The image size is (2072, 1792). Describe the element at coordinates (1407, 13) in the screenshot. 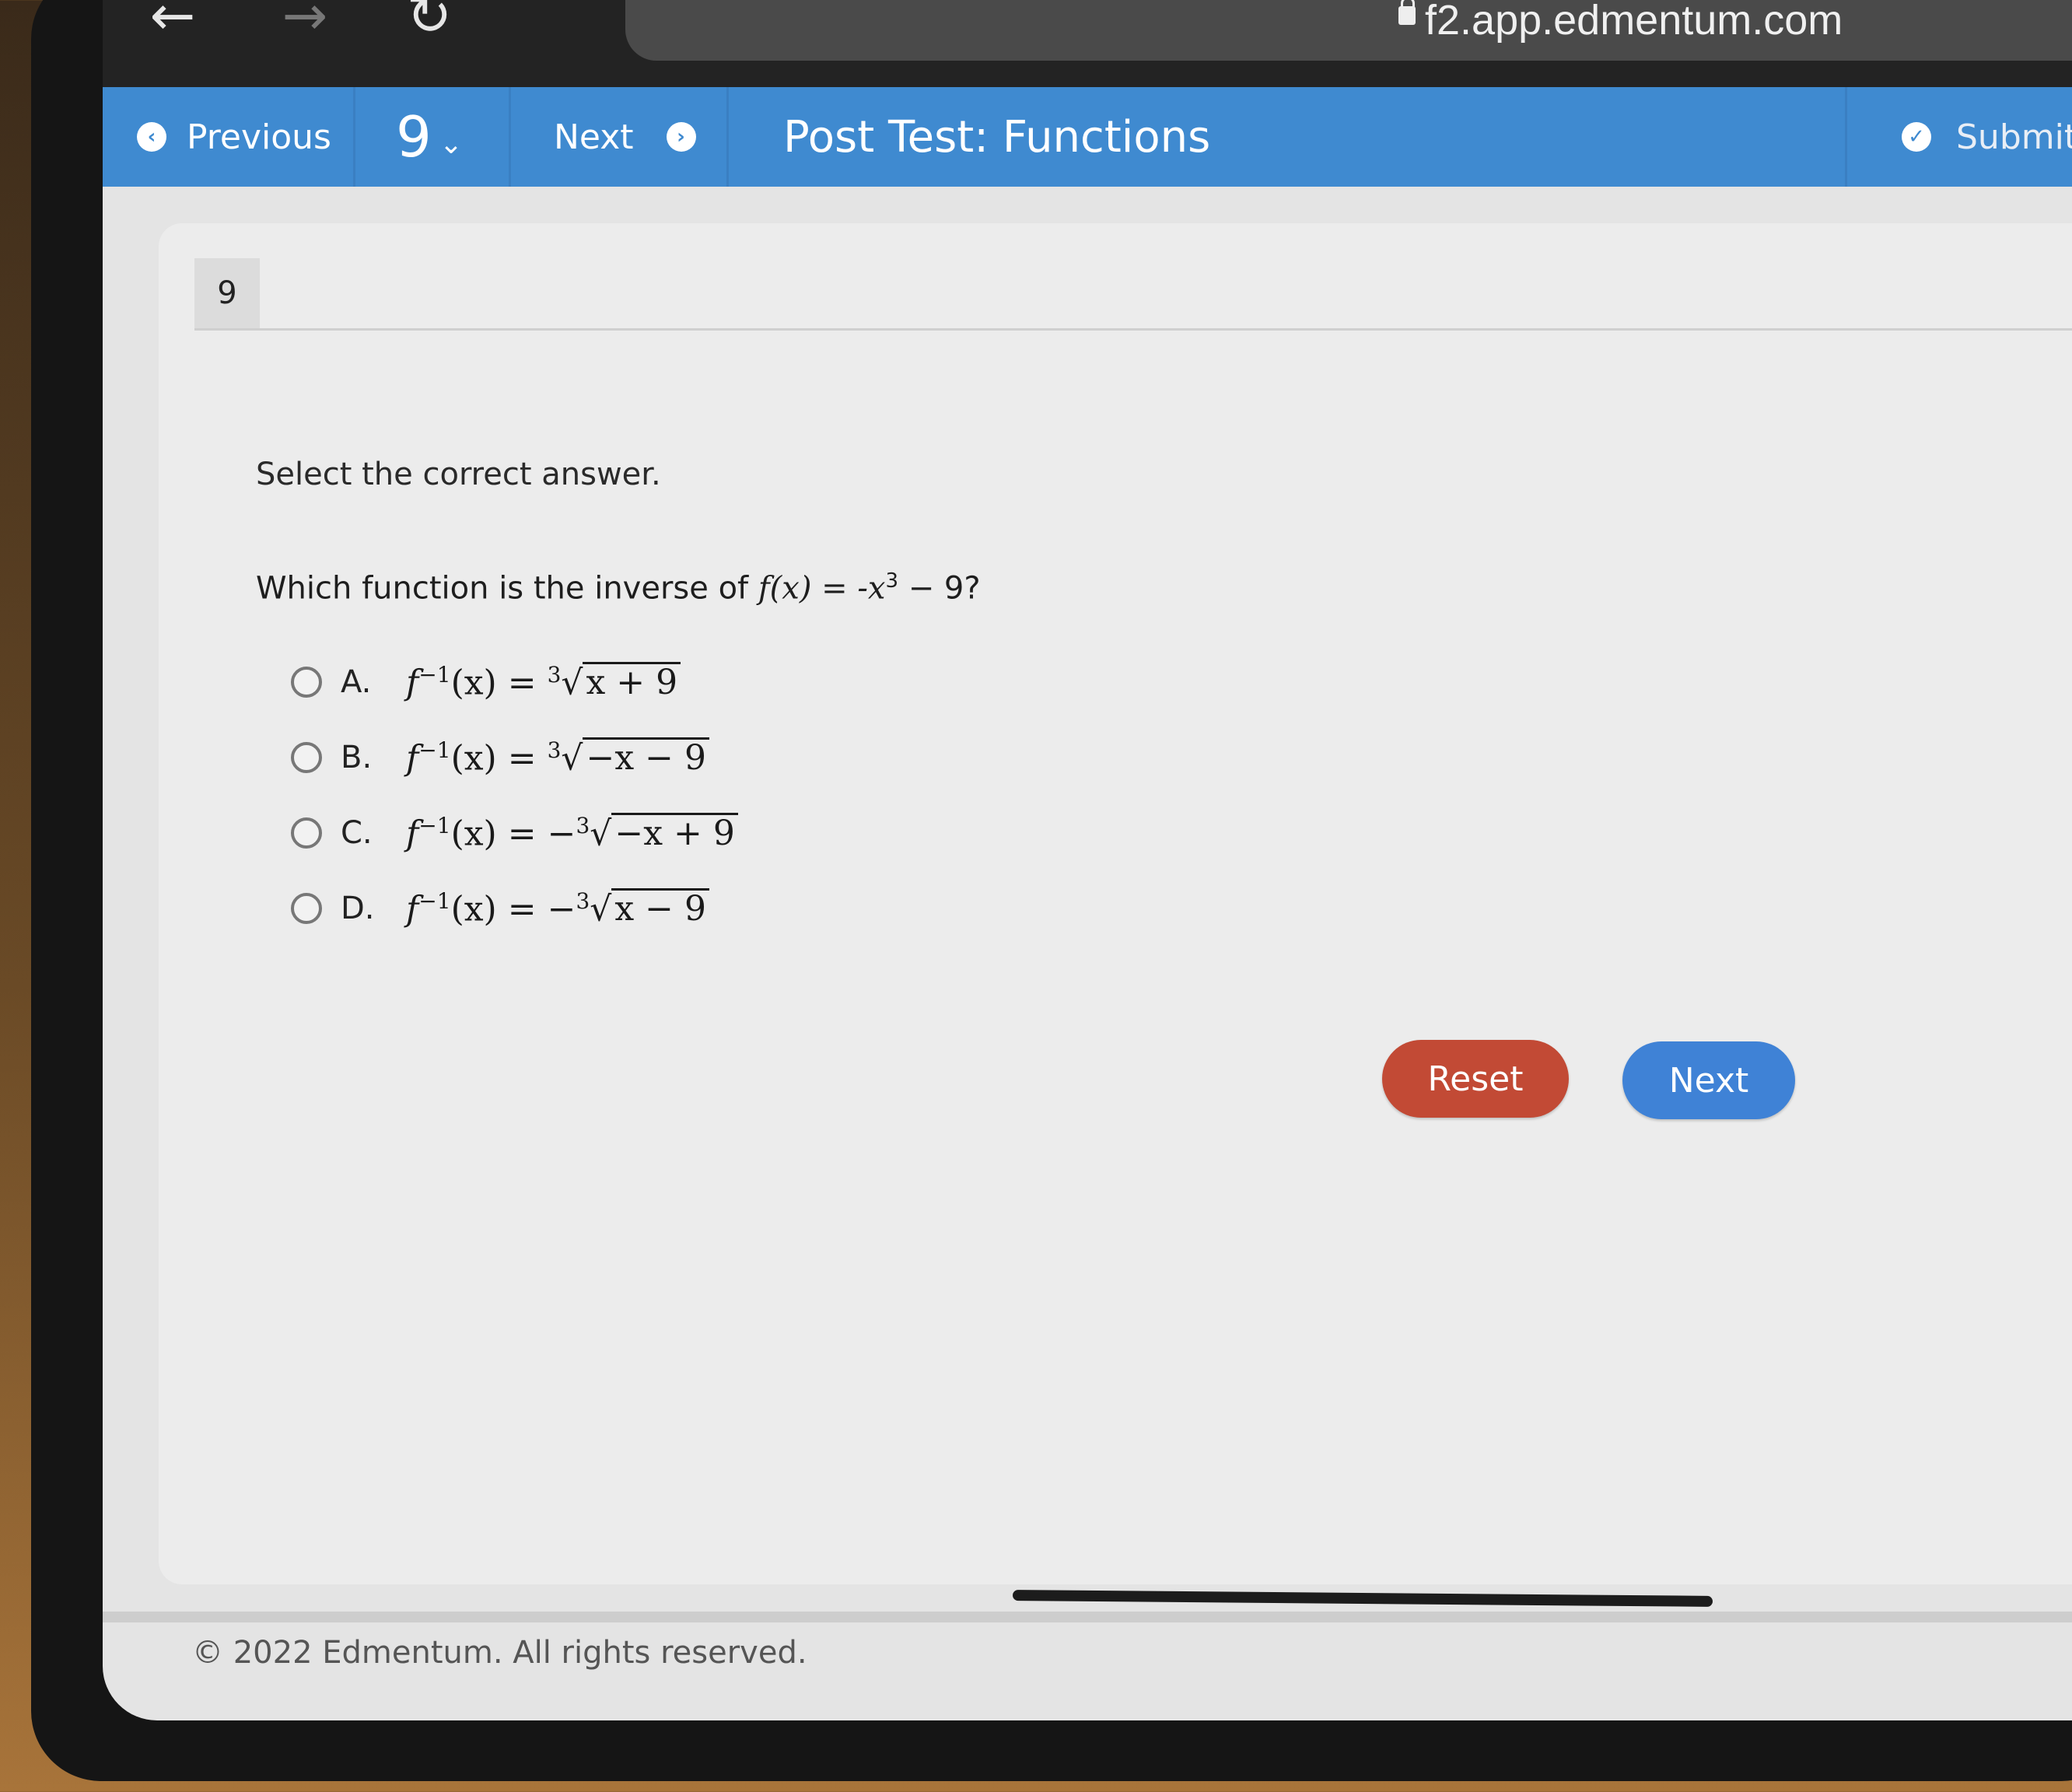

I see `lock-icon` at that location.